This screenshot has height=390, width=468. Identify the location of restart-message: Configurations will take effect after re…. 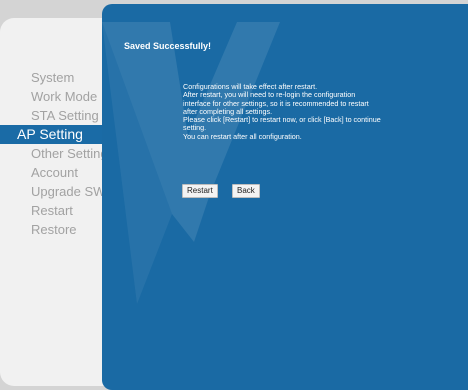
(303, 111).